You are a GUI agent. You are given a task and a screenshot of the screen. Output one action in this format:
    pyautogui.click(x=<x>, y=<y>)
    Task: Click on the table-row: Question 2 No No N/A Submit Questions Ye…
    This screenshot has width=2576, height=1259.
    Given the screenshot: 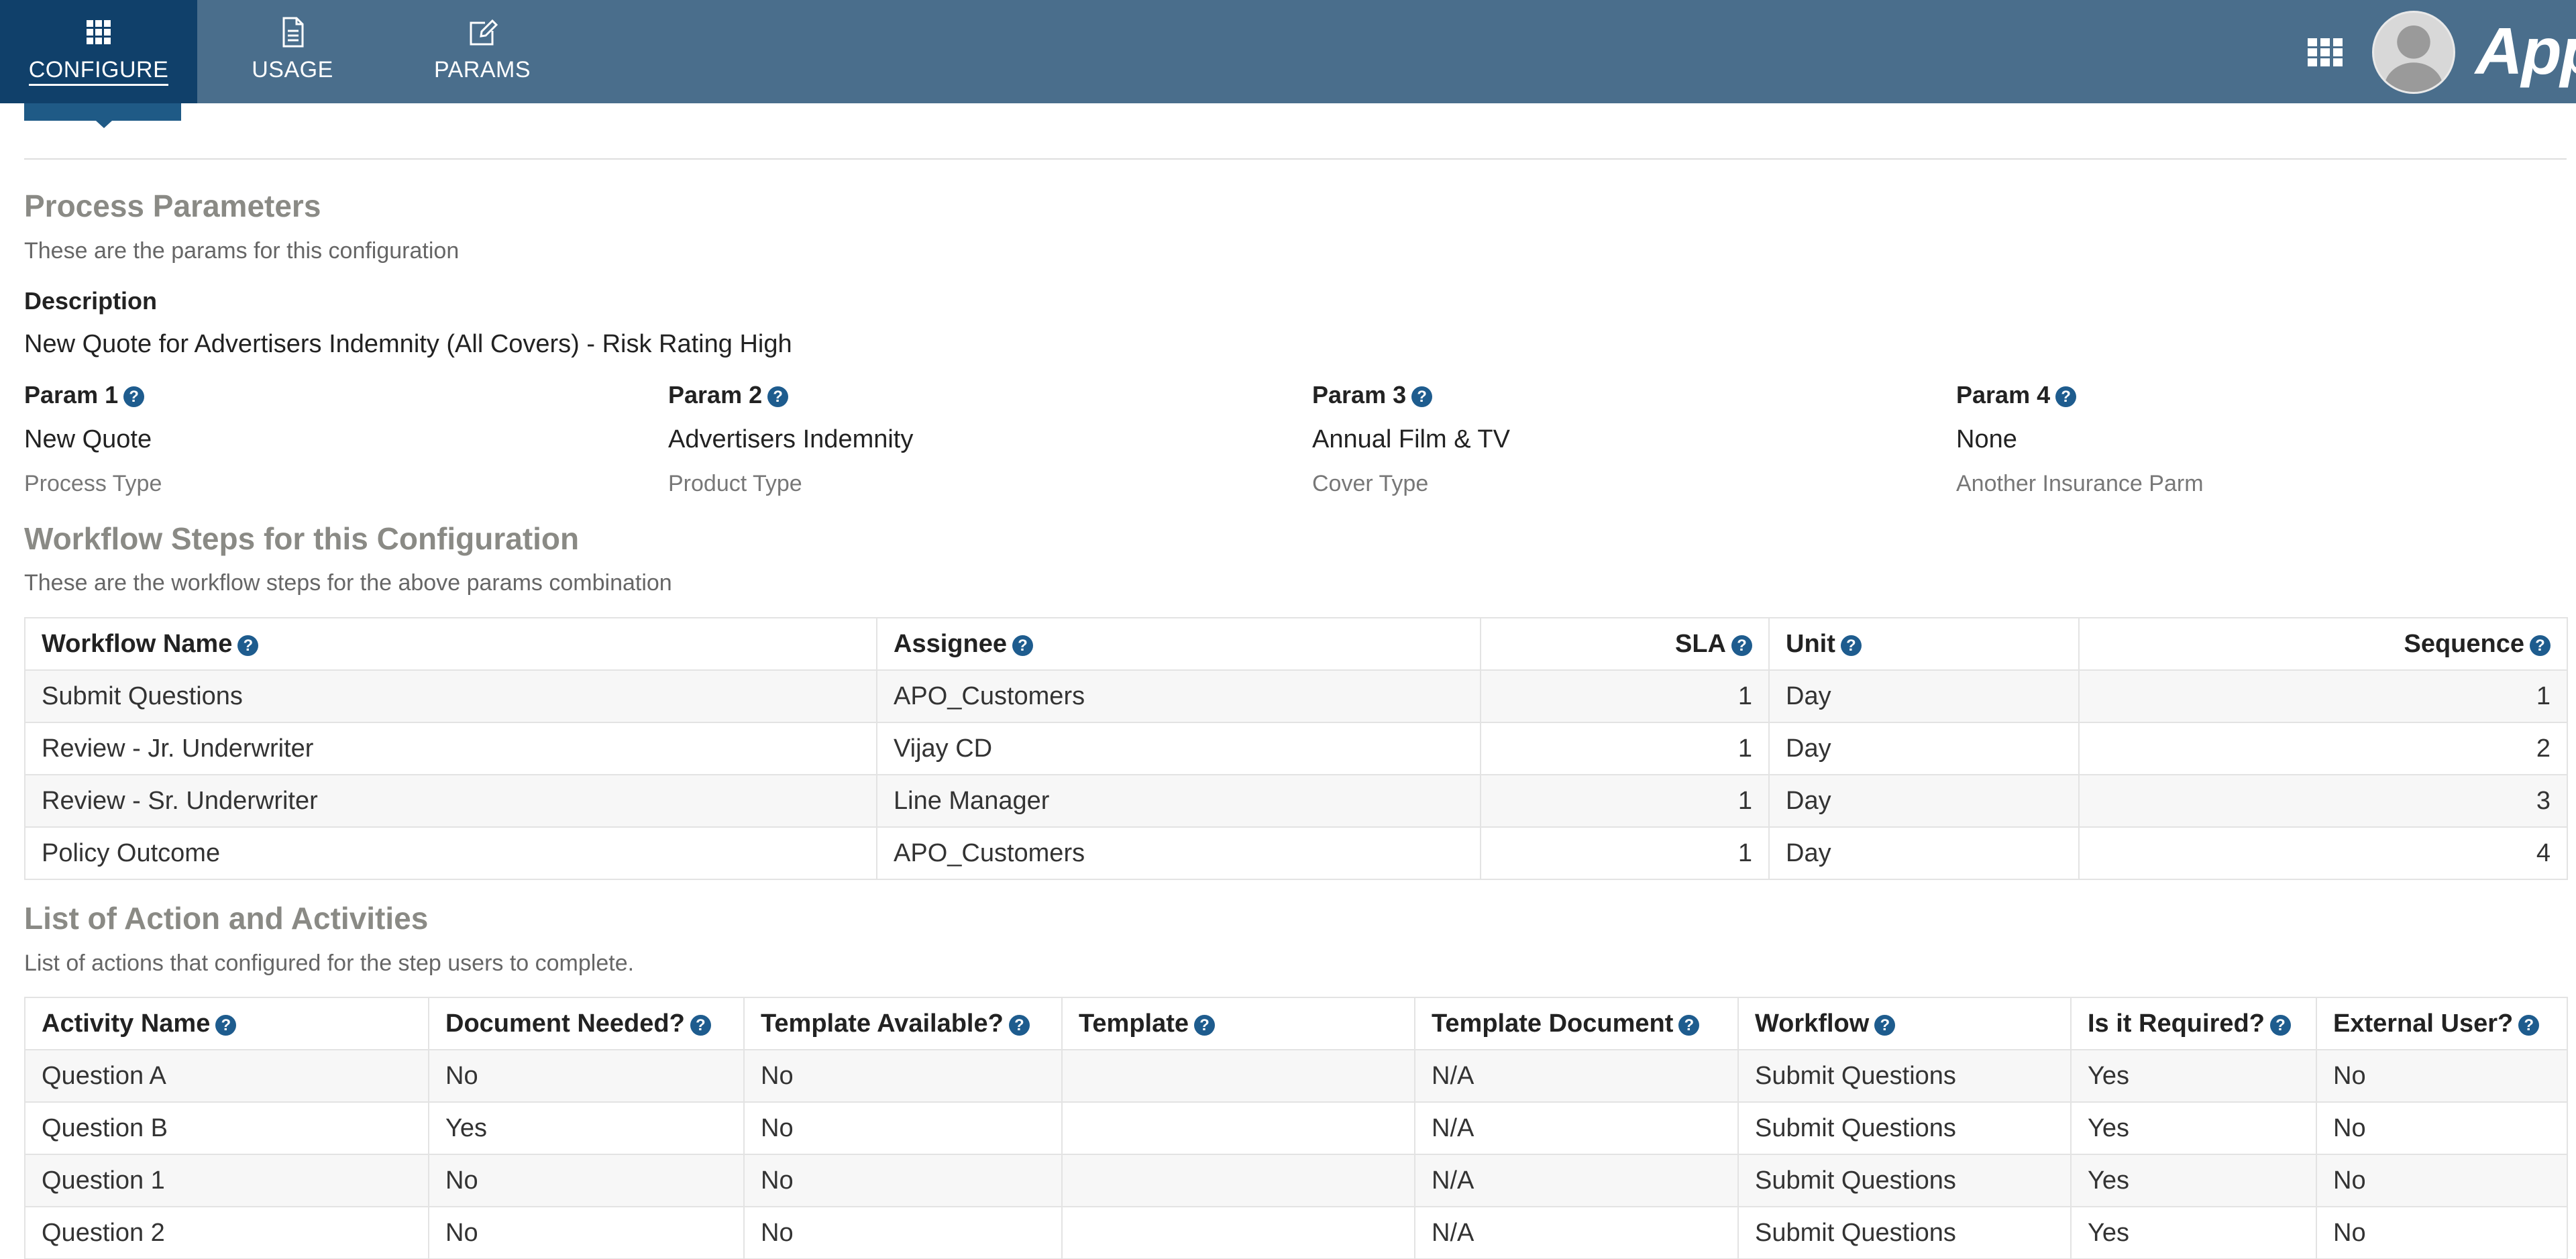 What is the action you would take?
    pyautogui.click(x=1296, y=1232)
    